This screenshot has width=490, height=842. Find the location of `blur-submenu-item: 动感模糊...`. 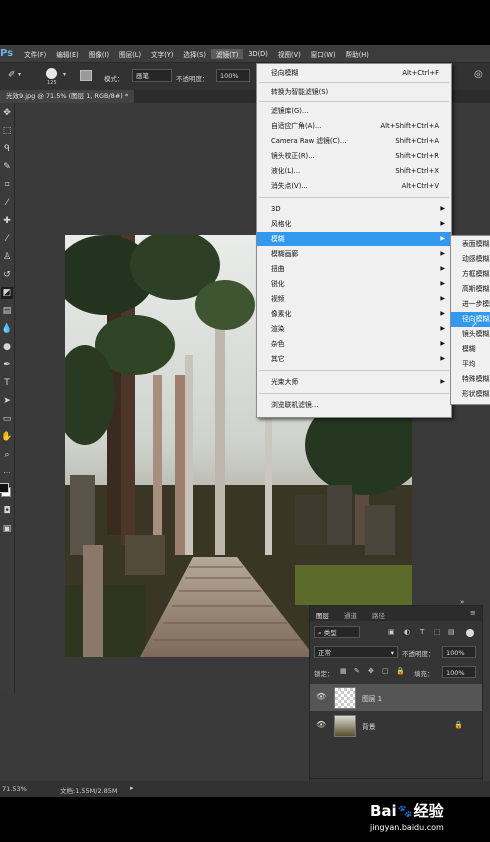

blur-submenu-item: 动感模糊... is located at coordinates (470, 259).